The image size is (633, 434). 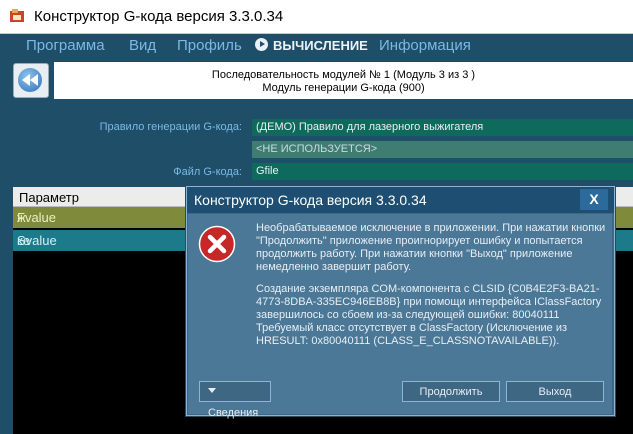 What do you see at coordinates (17, 15) in the screenshot?
I see `app-icon` at bounding box center [17, 15].